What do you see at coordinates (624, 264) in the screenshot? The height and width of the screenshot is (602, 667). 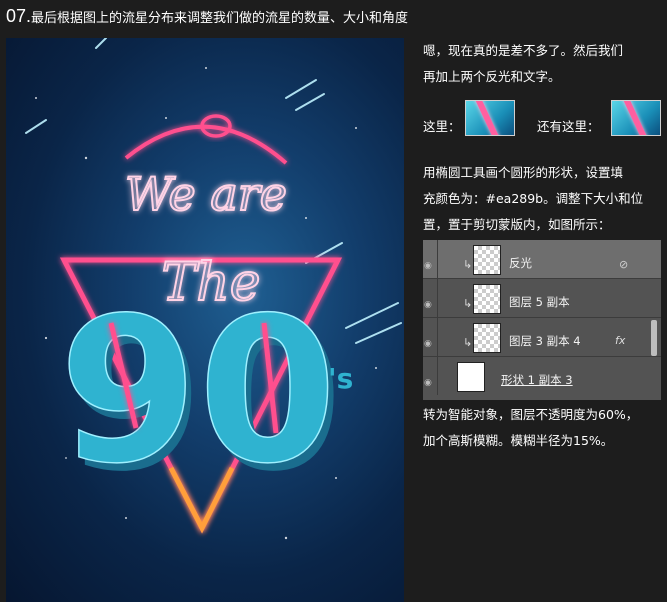 I see `smart-object-icon: ⊘` at bounding box center [624, 264].